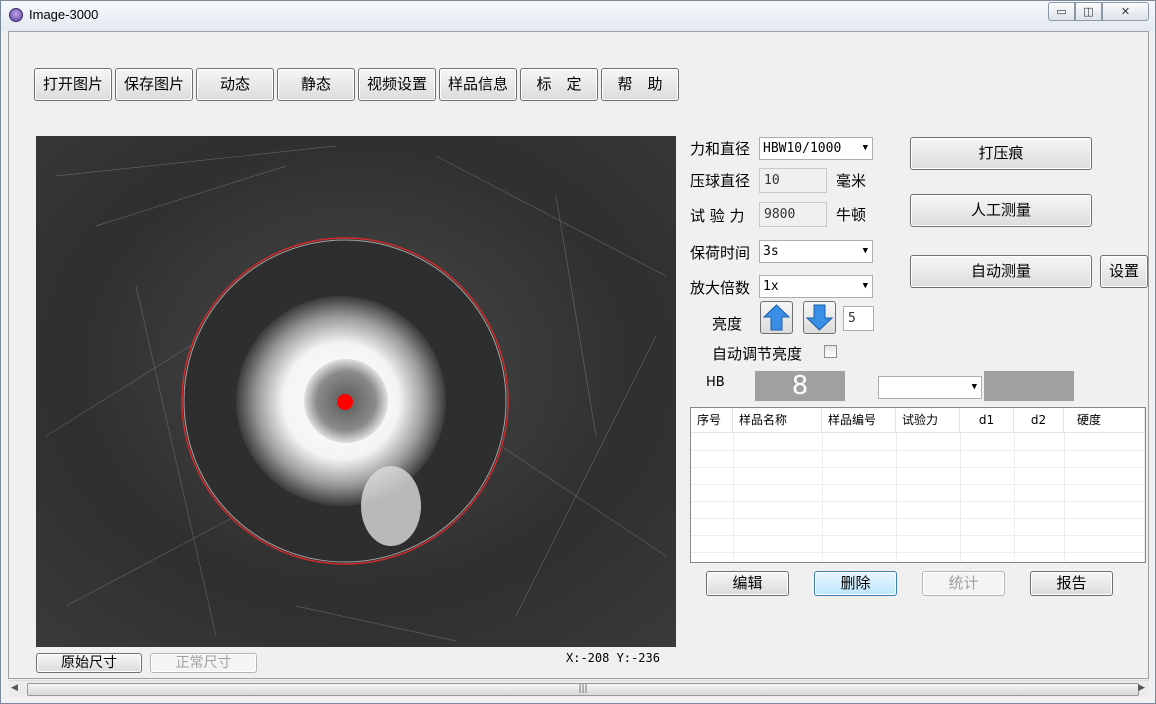  Describe the element at coordinates (793, 214) in the screenshot. I see `test-force-field: 9800` at that location.